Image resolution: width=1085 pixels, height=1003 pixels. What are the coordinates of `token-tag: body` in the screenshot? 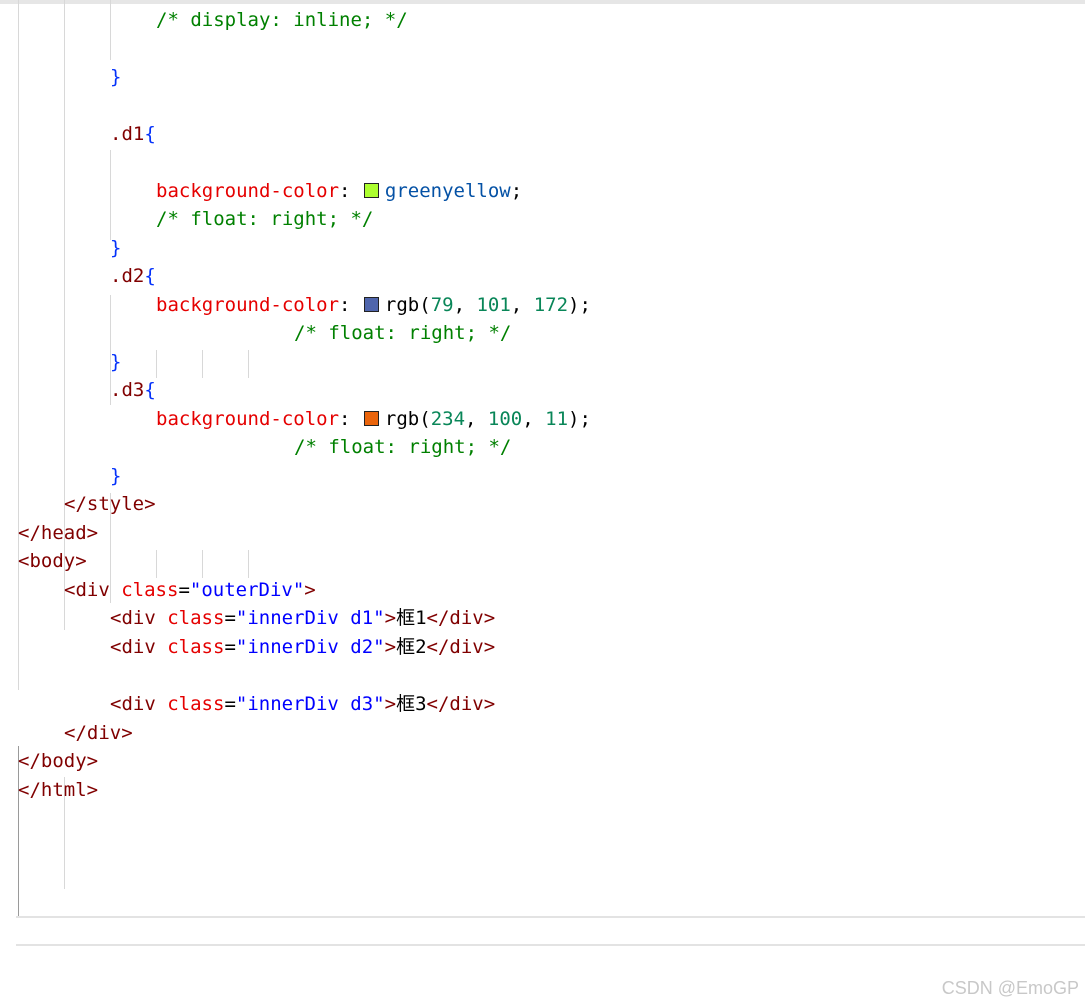 It's located at (52, 561).